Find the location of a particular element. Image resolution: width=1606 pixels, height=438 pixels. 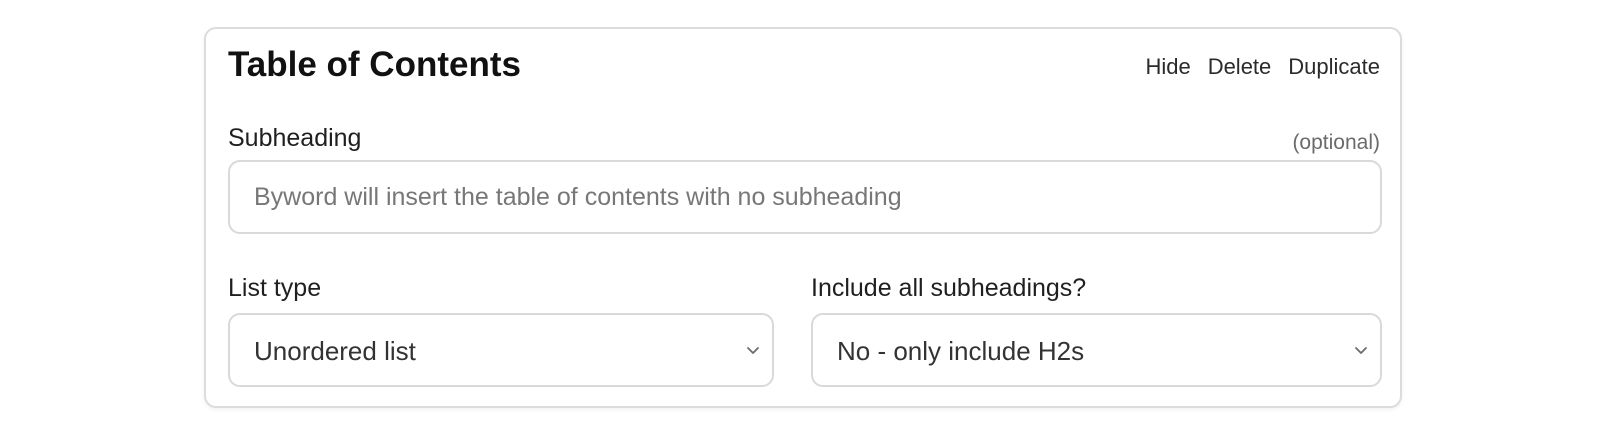

card-title: Table of Contents is located at coordinates (374, 64).